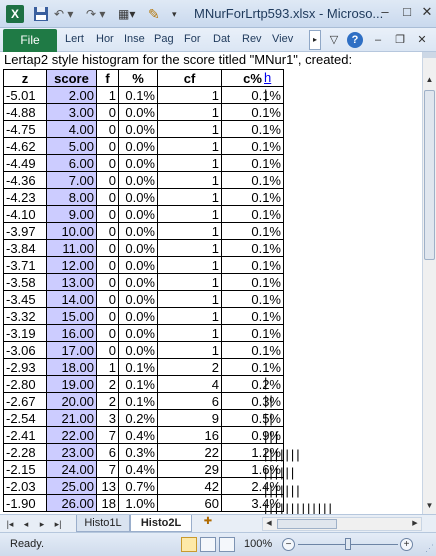 The height and width of the screenshot is (556, 436). I want to click on cell-f: 18, so click(107, 503).